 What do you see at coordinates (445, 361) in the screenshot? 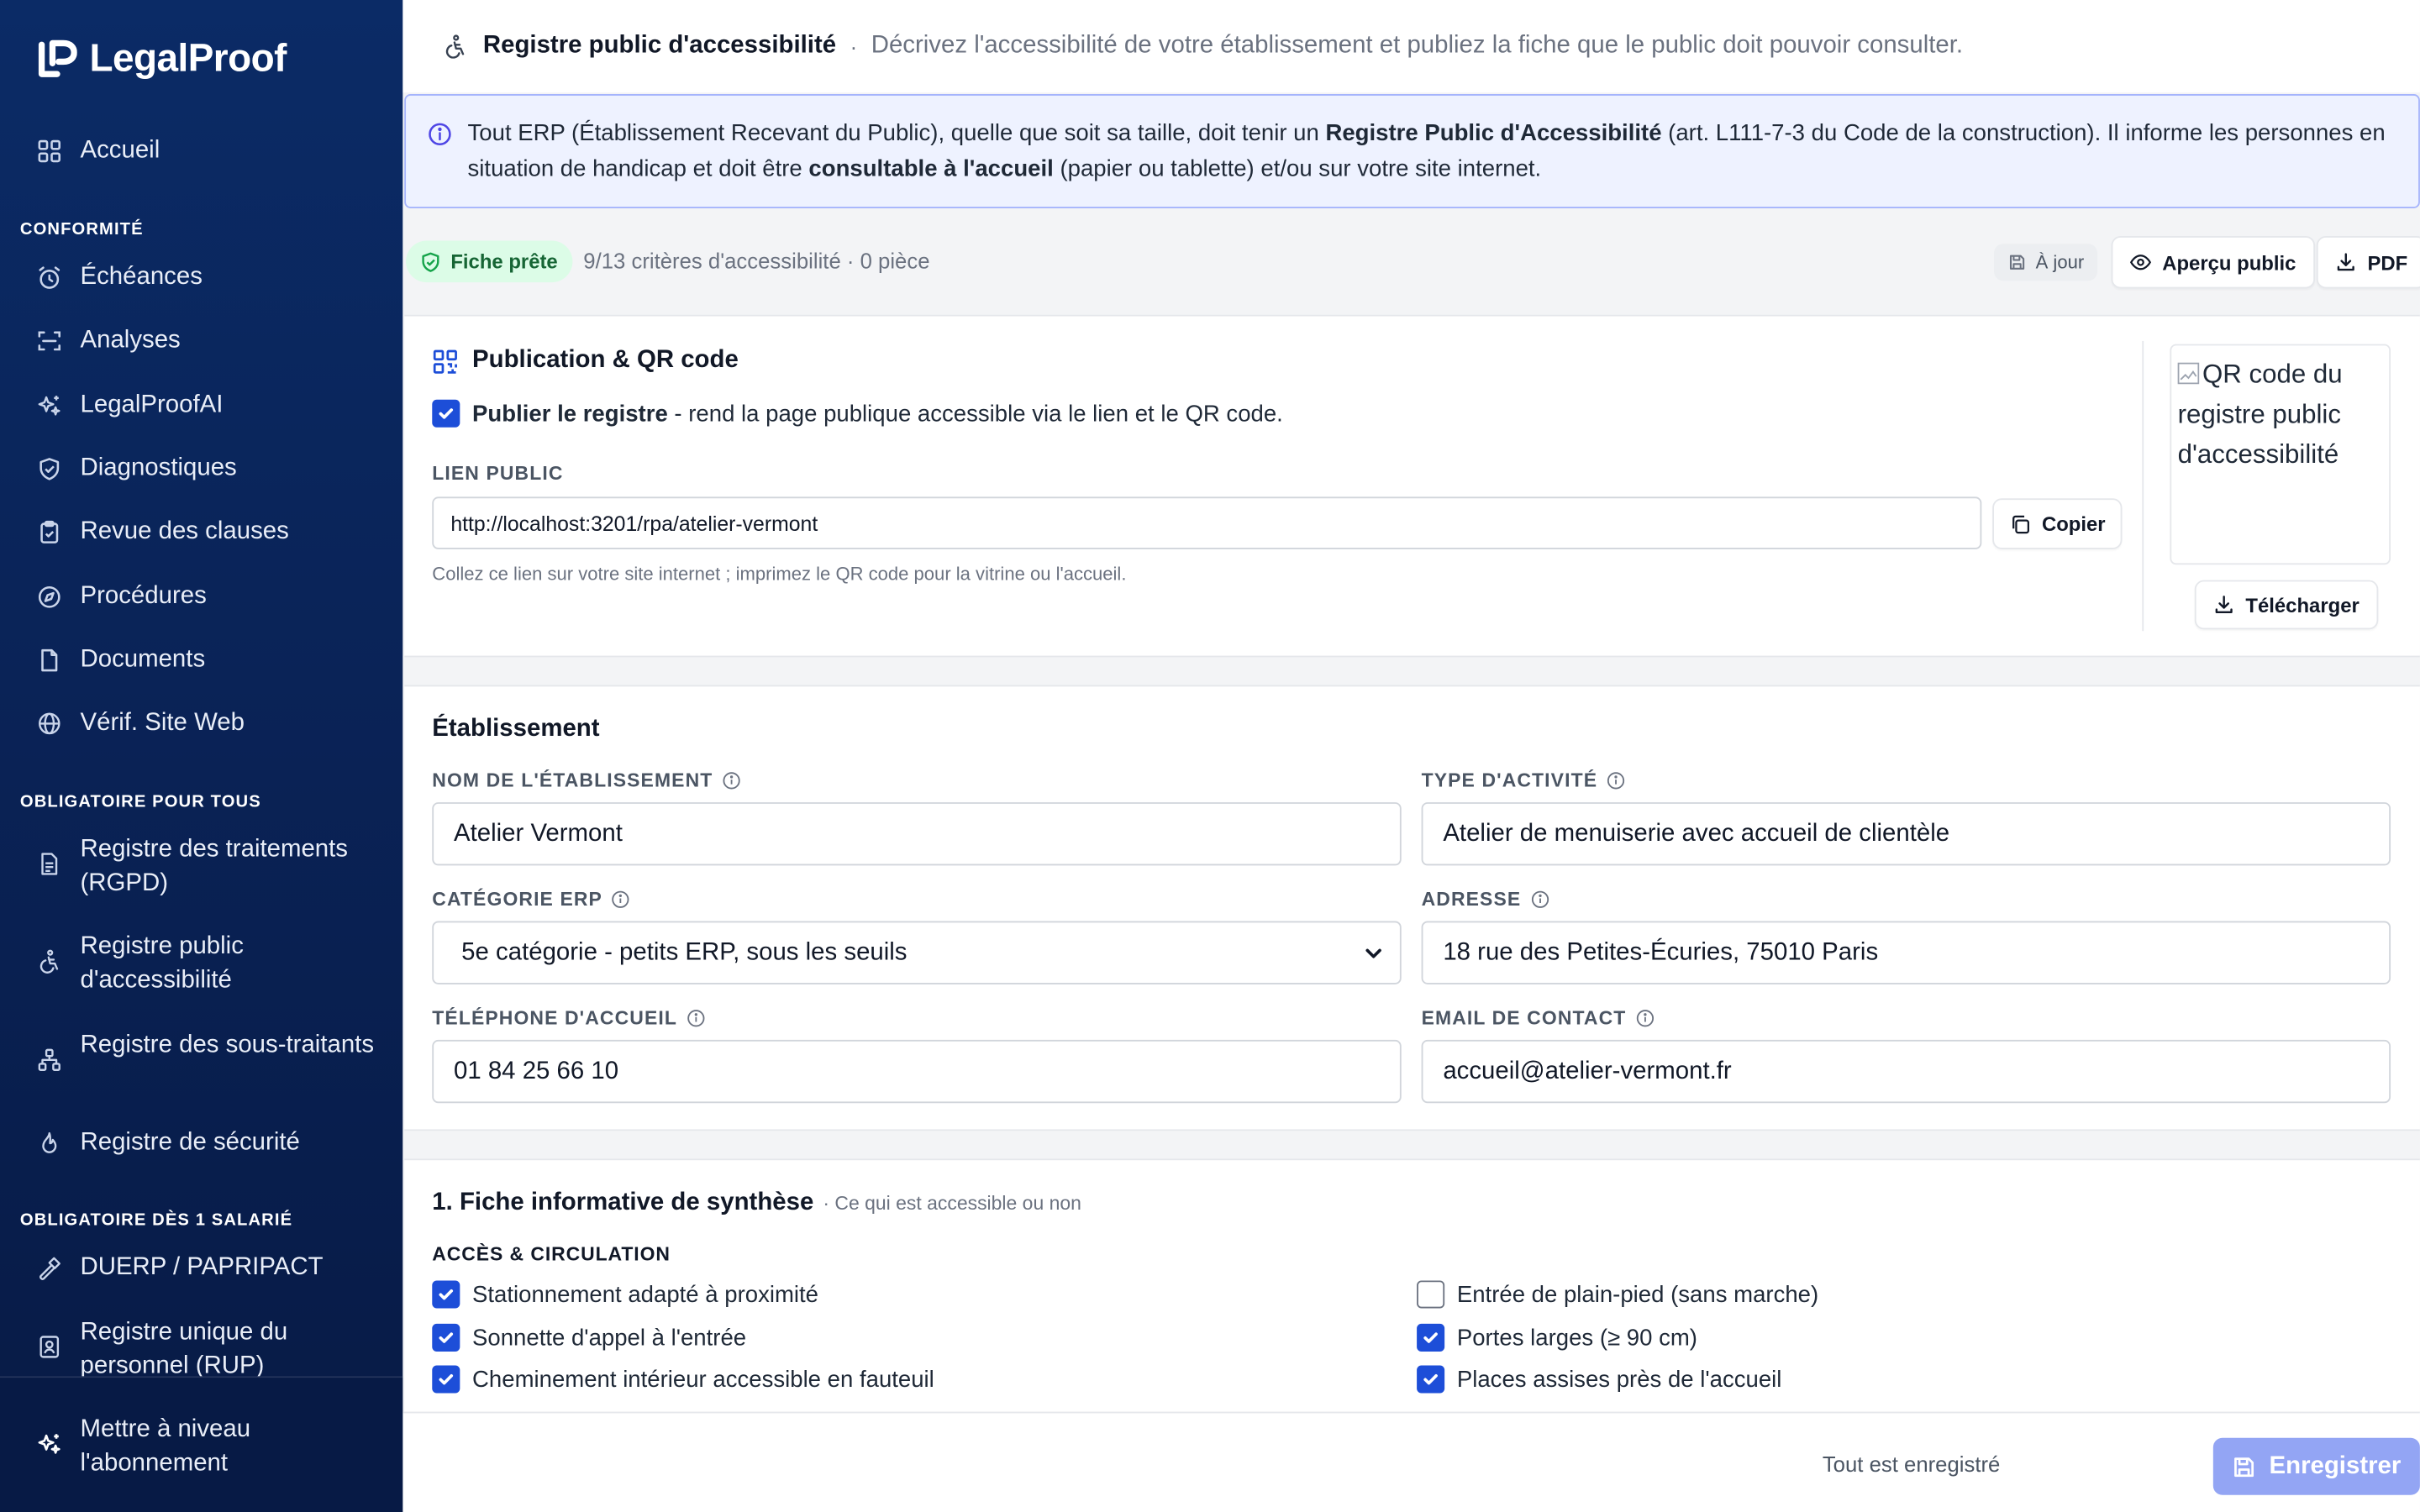
I see `qr-code-icon` at bounding box center [445, 361].